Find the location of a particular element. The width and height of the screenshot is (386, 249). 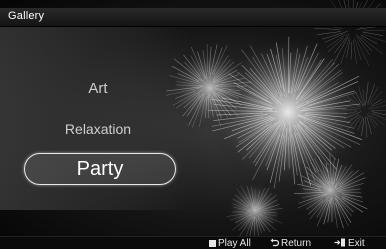

return-label: Return is located at coordinates (296, 243).